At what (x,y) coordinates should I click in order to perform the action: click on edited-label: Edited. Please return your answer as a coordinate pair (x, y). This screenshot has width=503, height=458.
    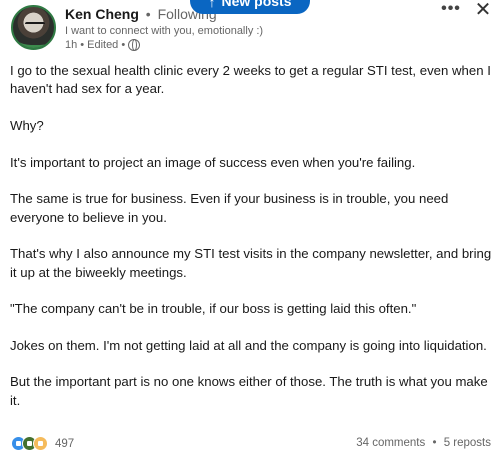
    Looking at the image, I should click on (103, 45).